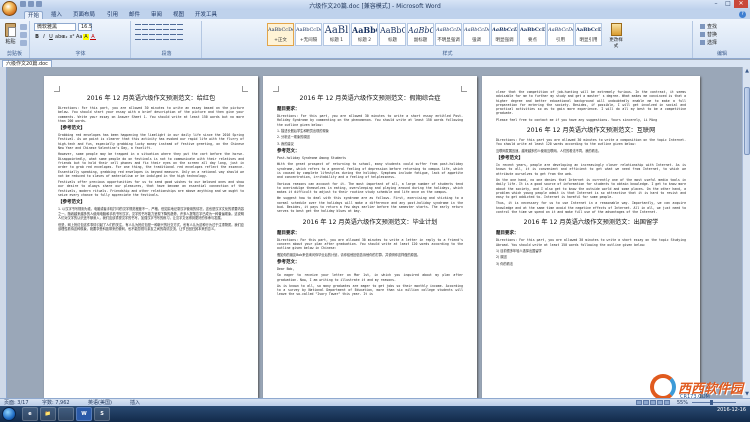 This screenshot has width=750, height=422. What do you see at coordinates (145, 37) in the screenshot?
I see `align-center-icon` at bounding box center [145, 37].